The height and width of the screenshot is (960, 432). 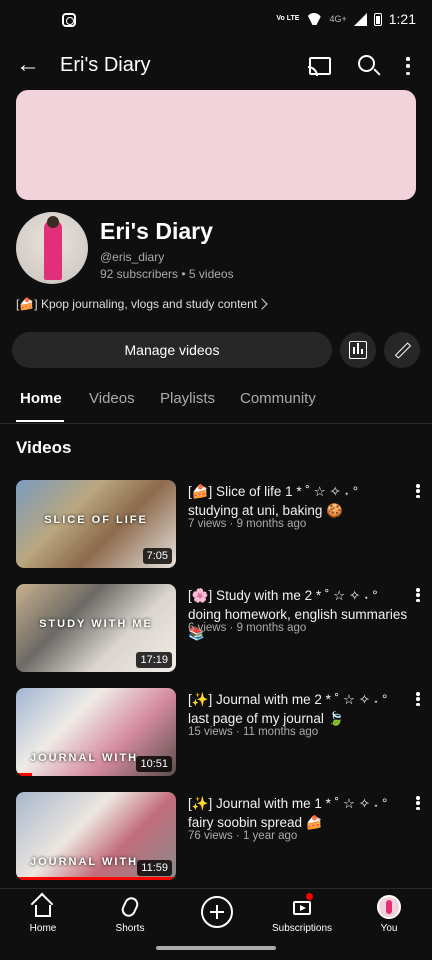 I want to click on channel-name: Eri's Diary, so click(x=156, y=231).